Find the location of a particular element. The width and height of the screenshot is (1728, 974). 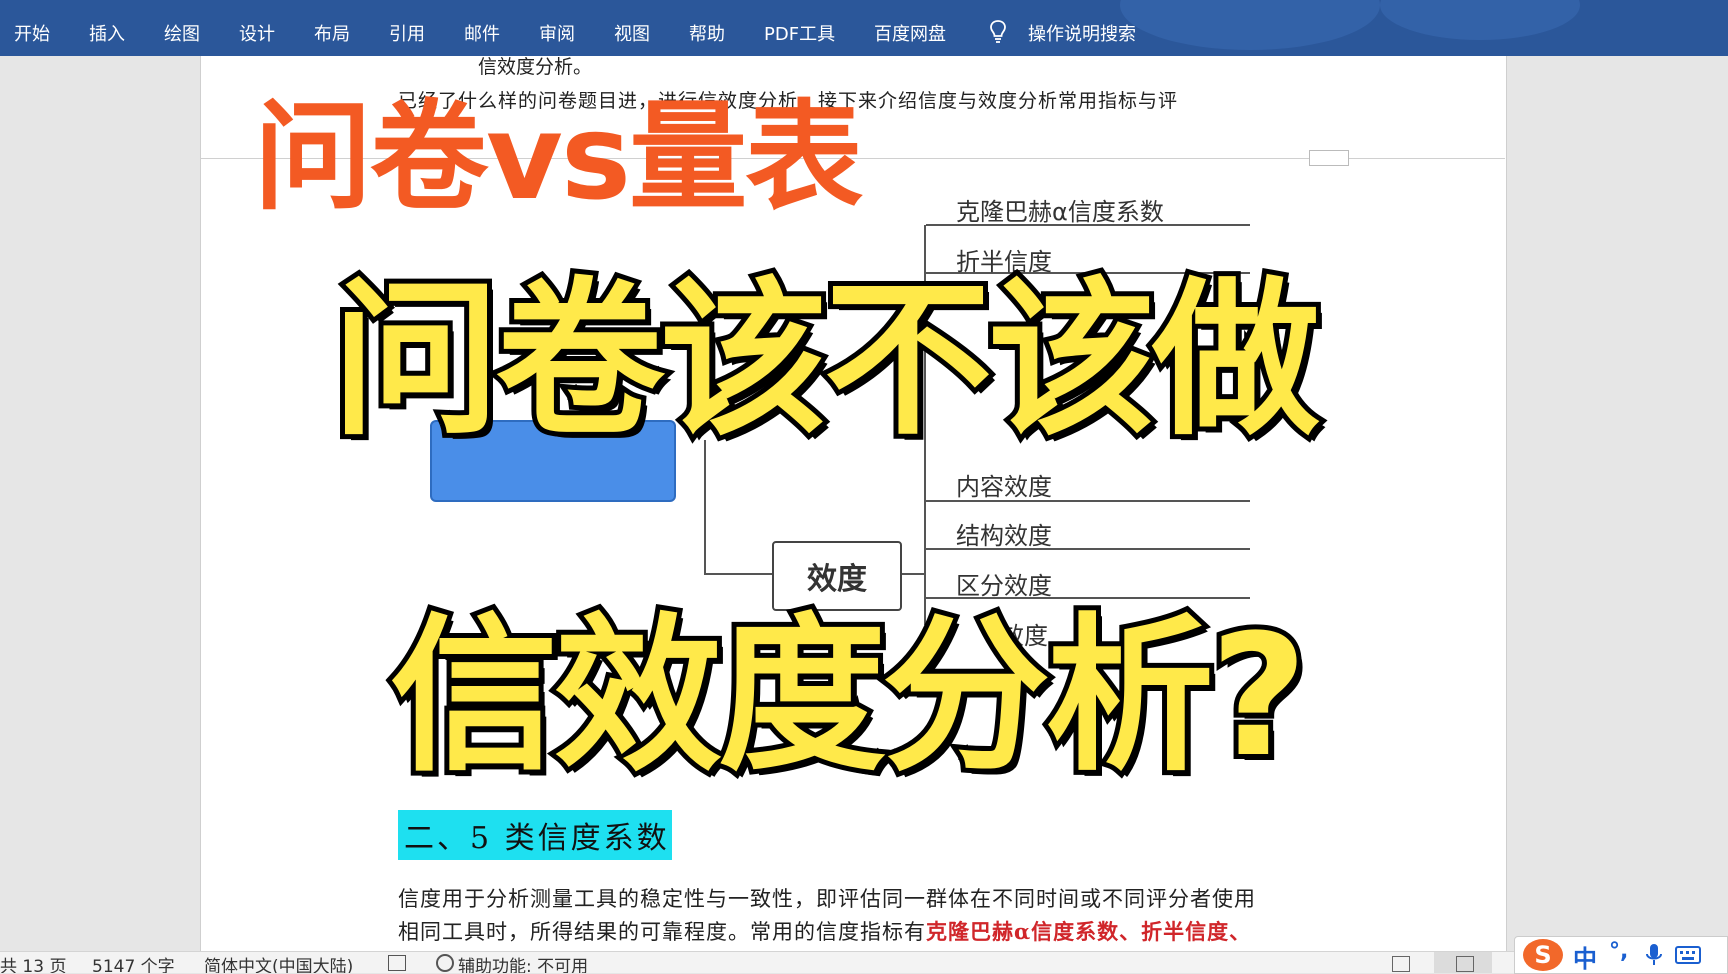

tab-layout: 布局 is located at coordinates (332, 33).